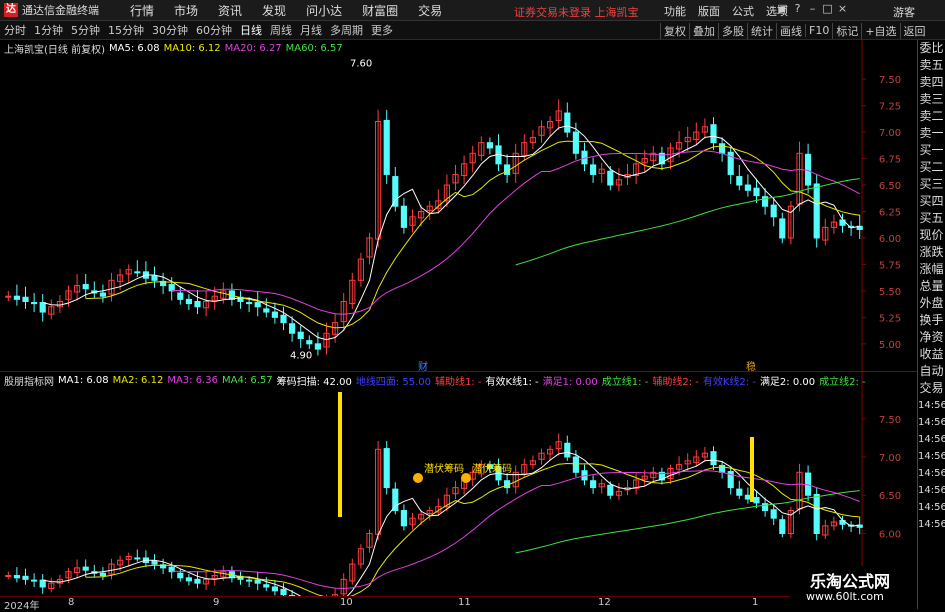 This screenshot has height=612, width=945. I want to click on menu-item-3: 发现, so click(274, 10).